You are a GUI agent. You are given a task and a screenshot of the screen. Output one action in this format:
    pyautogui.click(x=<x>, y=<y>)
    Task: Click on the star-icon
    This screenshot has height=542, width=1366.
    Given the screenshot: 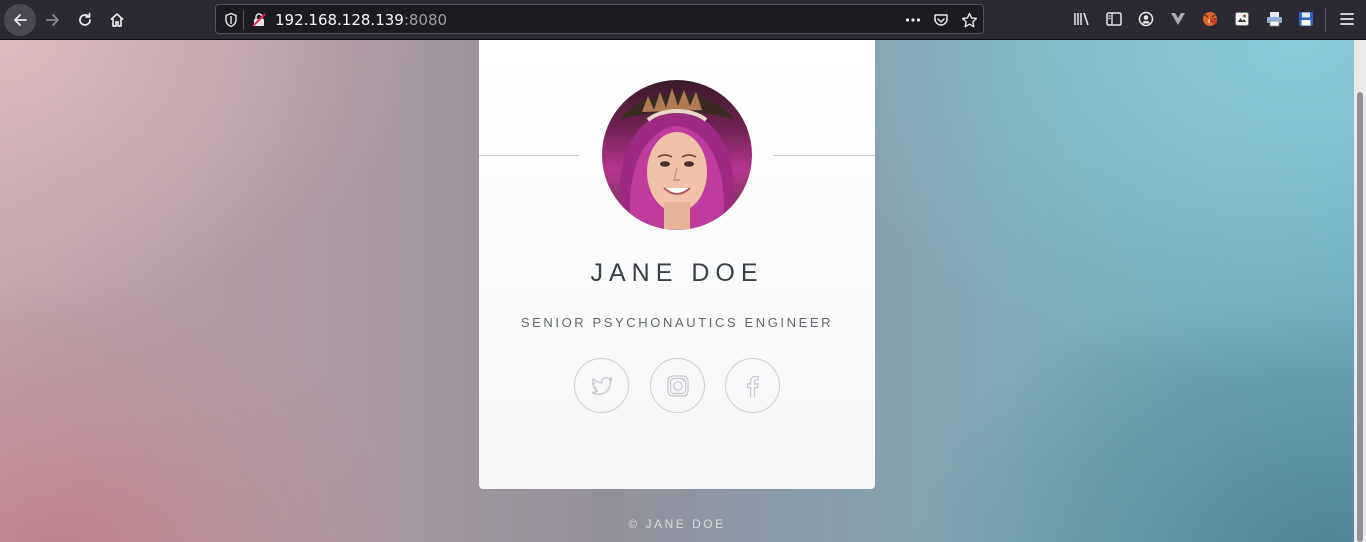 What is the action you would take?
    pyautogui.click(x=969, y=20)
    